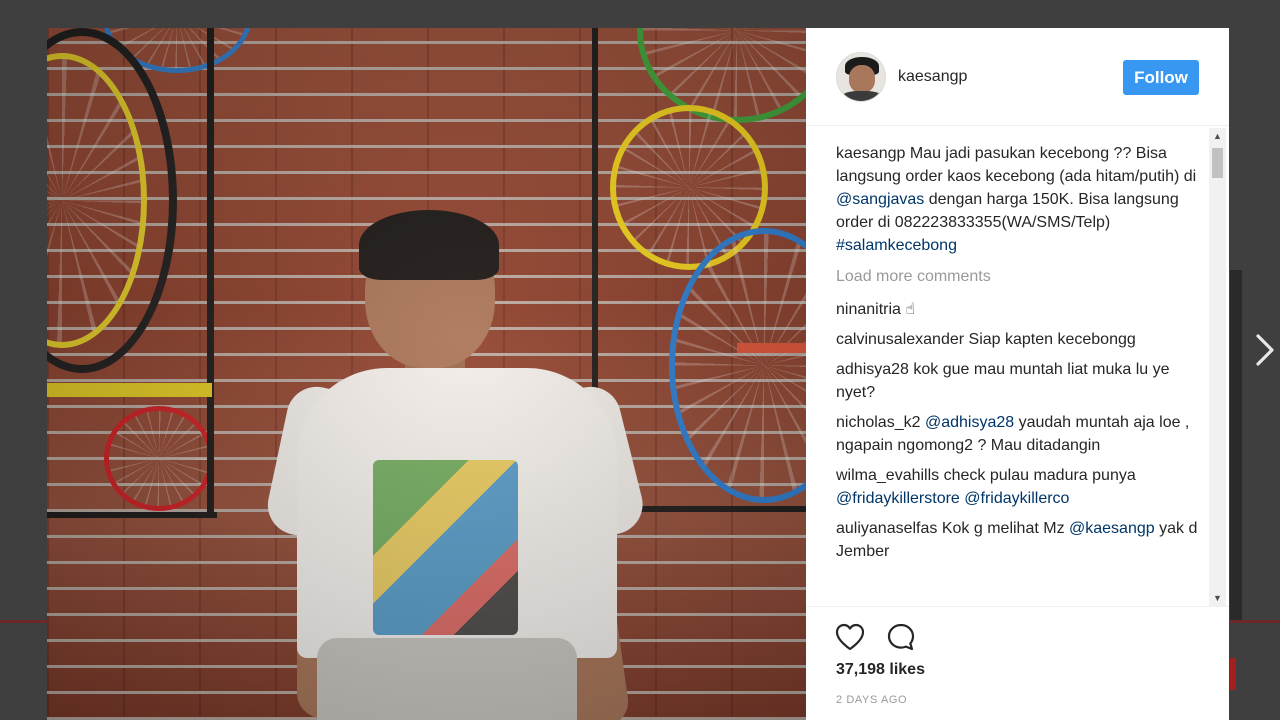 The height and width of the screenshot is (720, 1280). I want to click on header-username: kaesangp, so click(932, 77).